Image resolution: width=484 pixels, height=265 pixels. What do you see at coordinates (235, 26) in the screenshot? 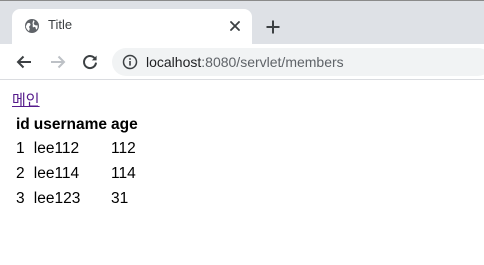
I see `close-icon` at bounding box center [235, 26].